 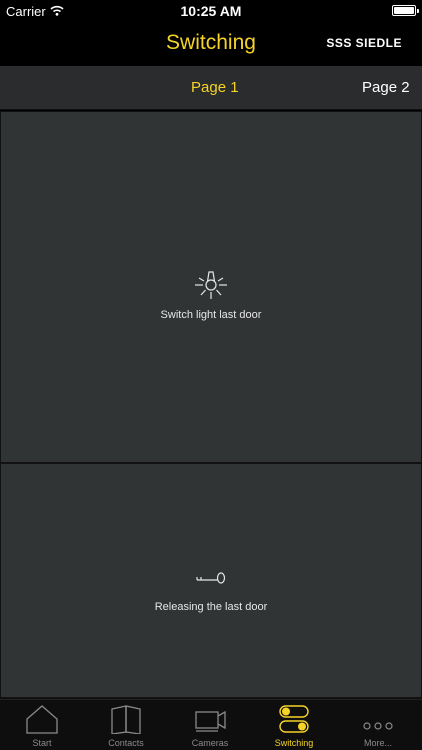 I want to click on house-icon, so click(x=42, y=719).